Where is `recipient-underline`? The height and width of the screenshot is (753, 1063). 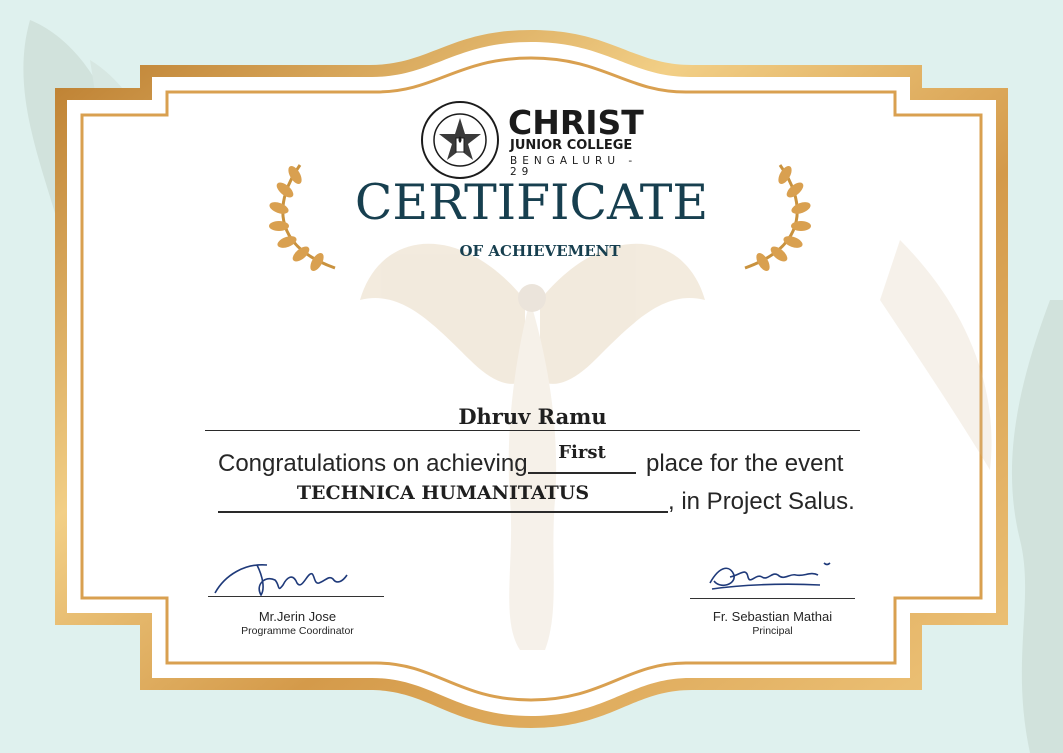 recipient-underline is located at coordinates (532, 430).